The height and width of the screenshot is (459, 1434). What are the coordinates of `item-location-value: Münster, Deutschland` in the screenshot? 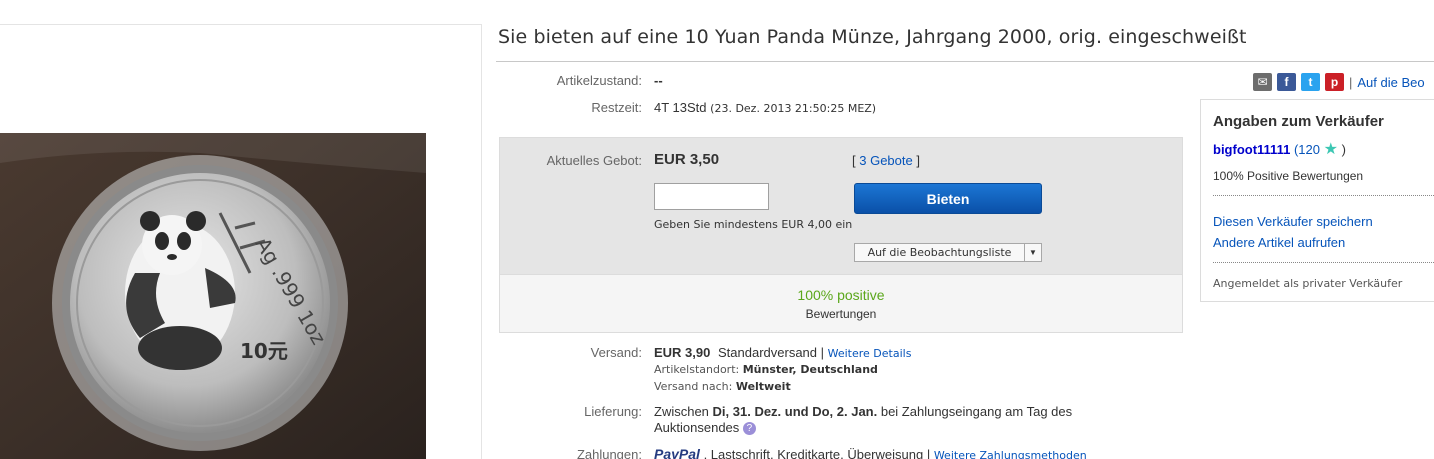 It's located at (810, 369).